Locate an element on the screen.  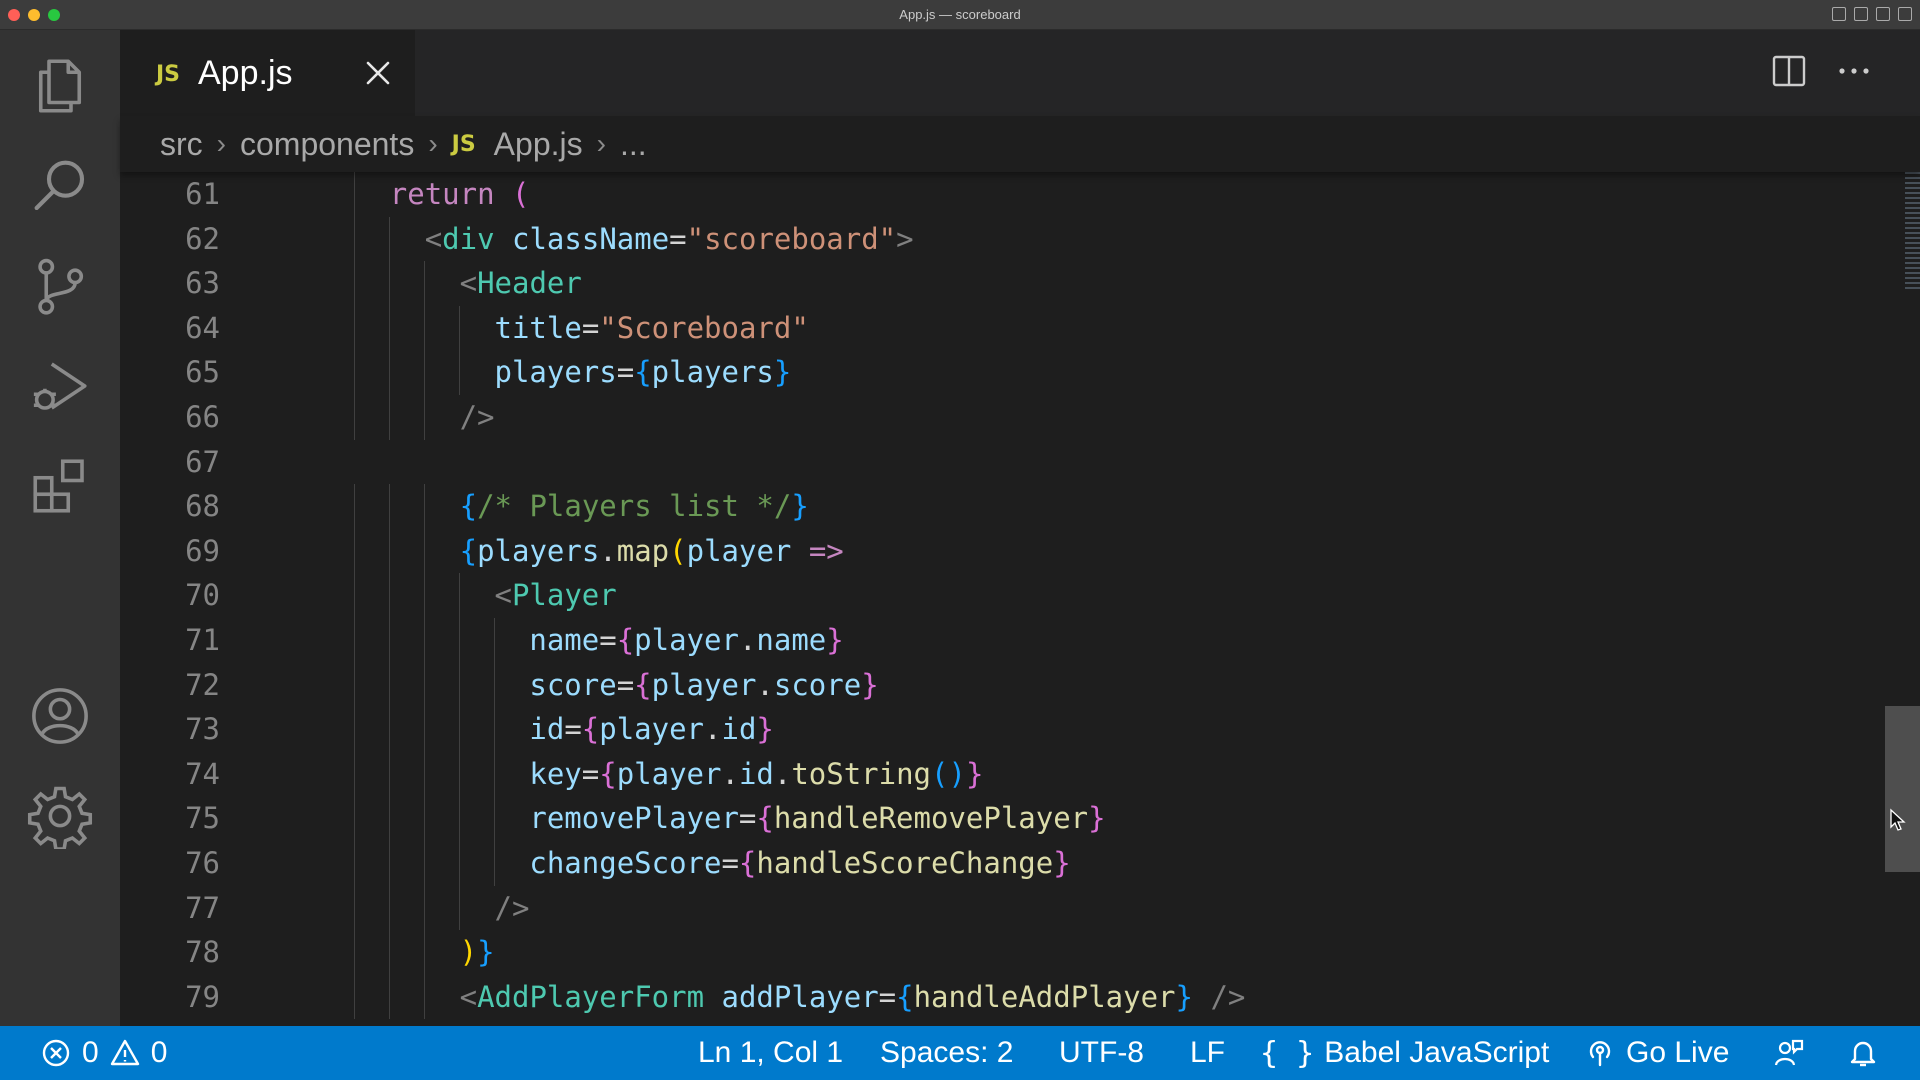
notifications-button is located at coordinates (1863, 1053).